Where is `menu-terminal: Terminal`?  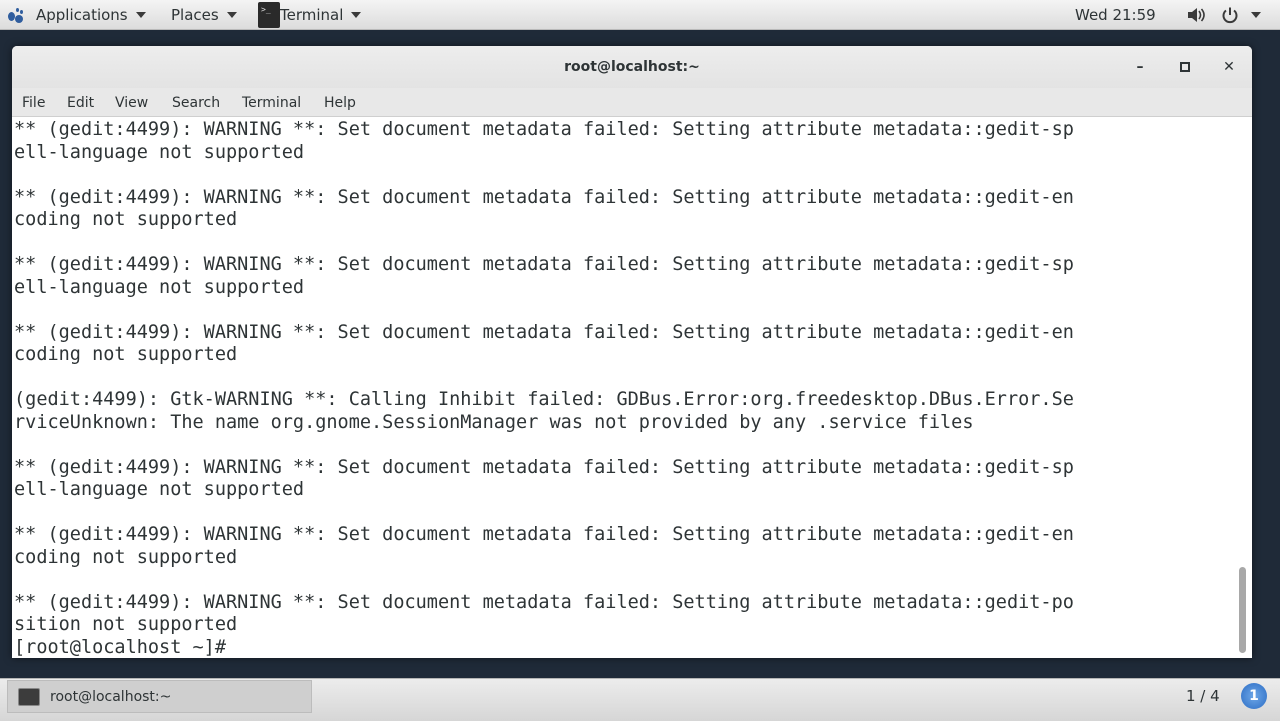
menu-terminal: Terminal is located at coordinates (271, 103).